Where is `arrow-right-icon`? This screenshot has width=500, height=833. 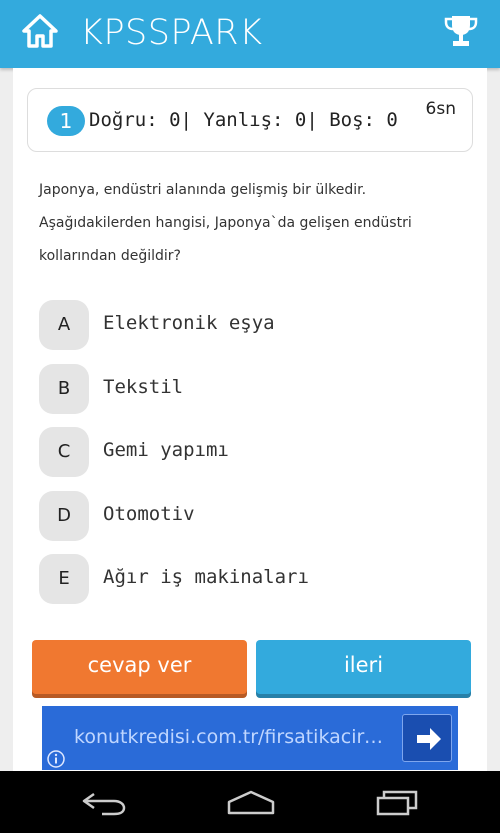
arrow-right-icon is located at coordinates (429, 739).